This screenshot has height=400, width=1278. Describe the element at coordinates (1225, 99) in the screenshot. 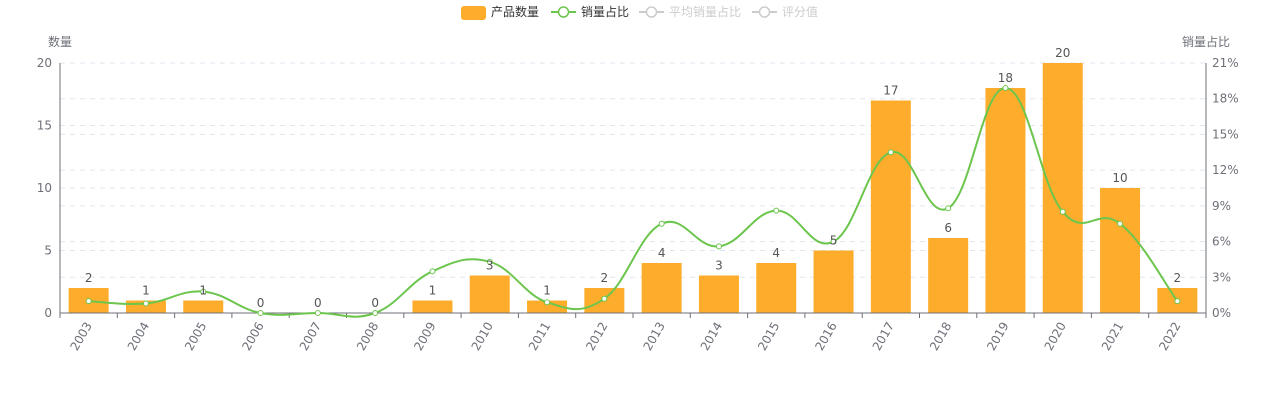

I see `y-right-tick-label: 18%` at that location.